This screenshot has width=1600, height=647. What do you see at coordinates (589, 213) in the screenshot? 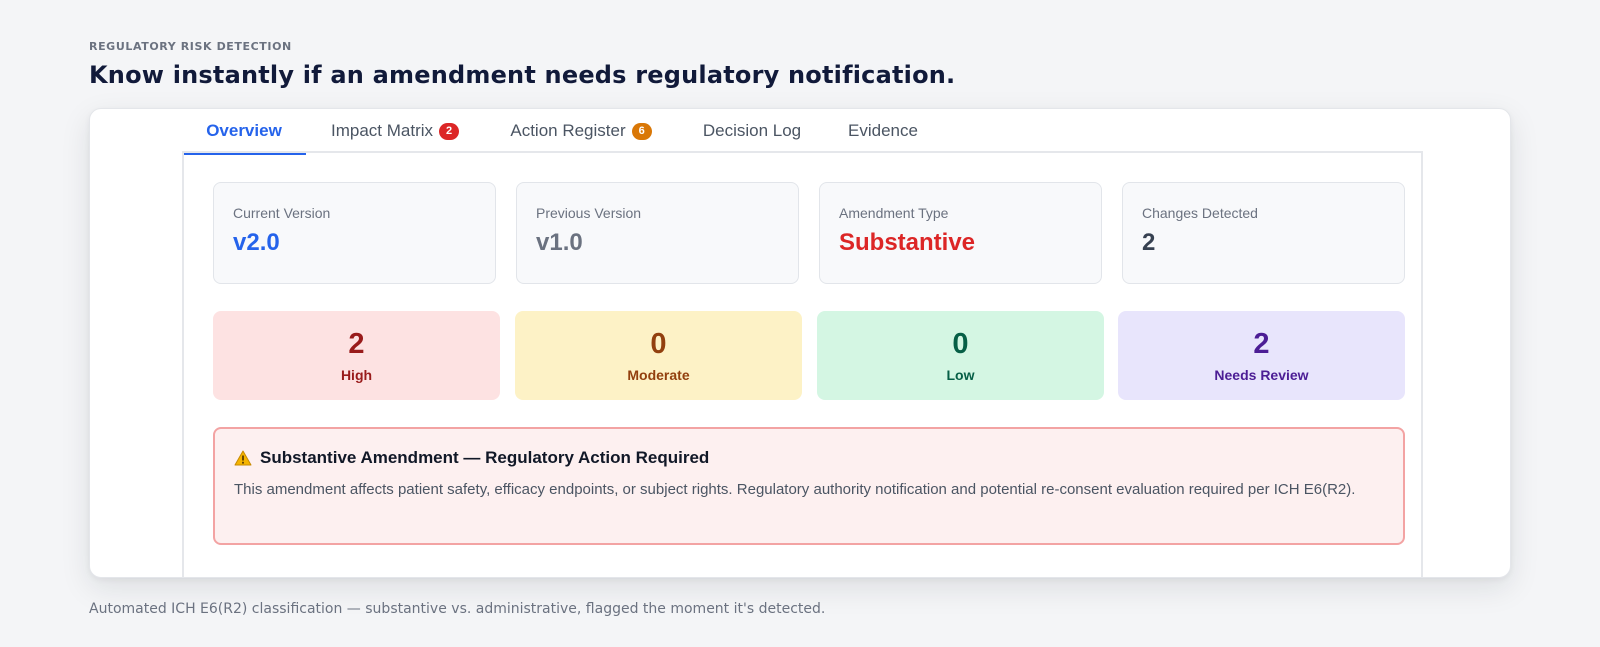
I see `stat-label: Previous Version` at bounding box center [589, 213].